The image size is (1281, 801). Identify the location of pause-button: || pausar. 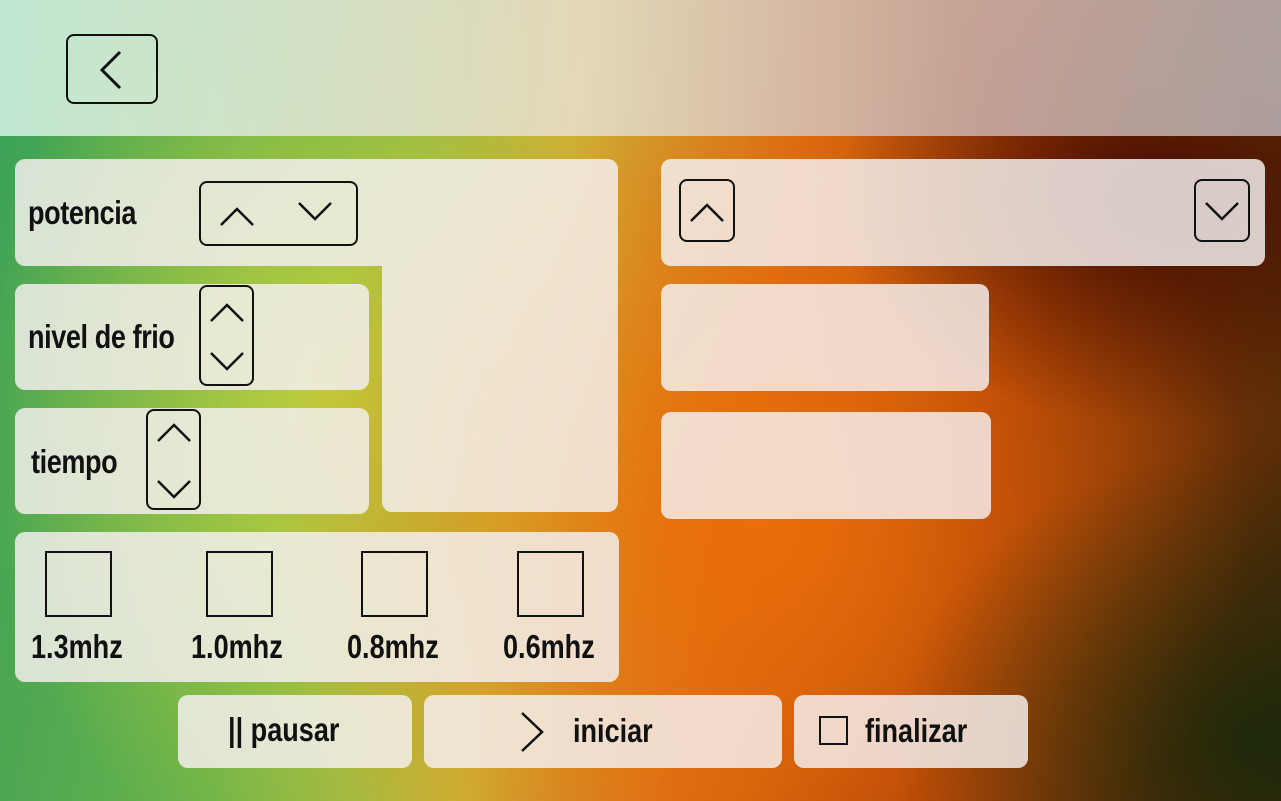
(295, 731).